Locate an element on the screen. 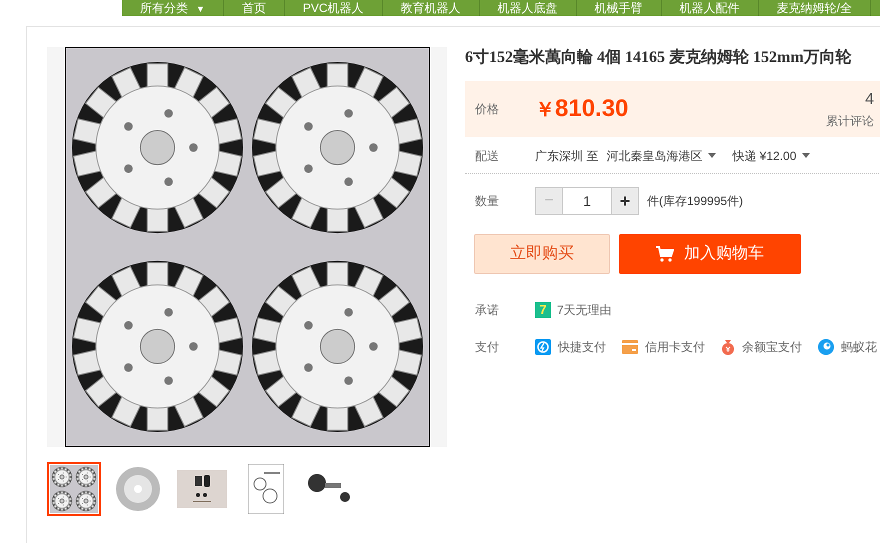 Image resolution: width=880 pixels, height=543 pixels. review-count: 4 is located at coordinates (869, 100).